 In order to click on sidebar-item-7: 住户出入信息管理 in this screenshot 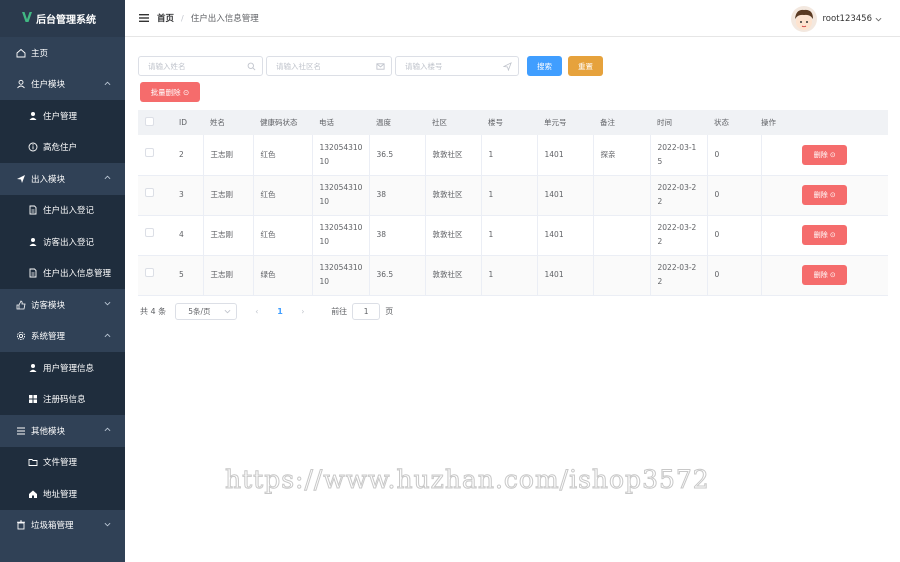, I will do `click(62, 273)`.